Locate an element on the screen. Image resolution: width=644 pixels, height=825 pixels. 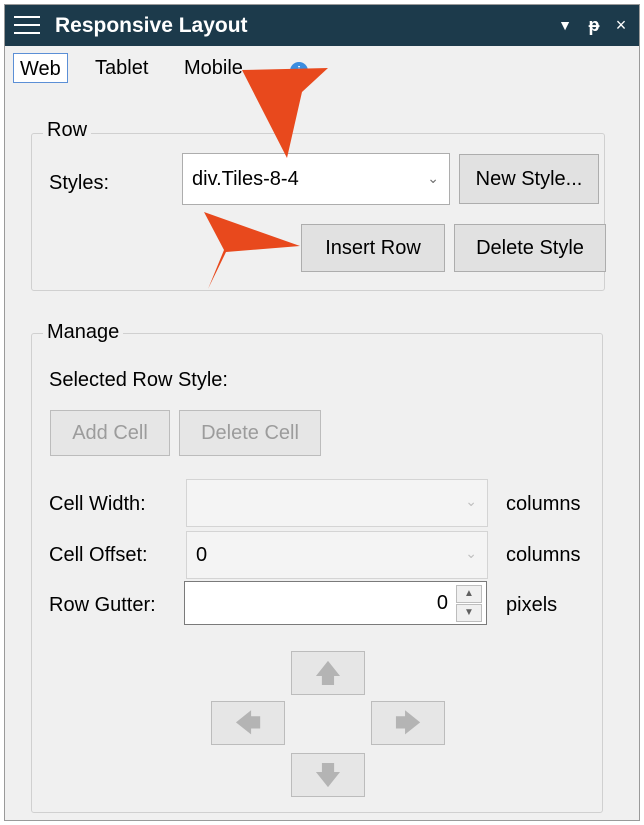
callout-overlay is located at coordinates (266, 178).